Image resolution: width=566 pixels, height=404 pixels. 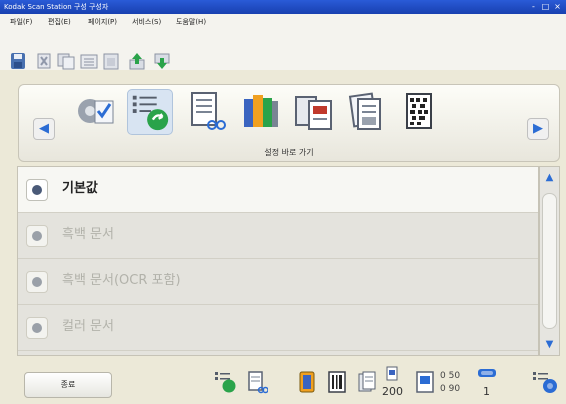 What do you see at coordinates (146, 22) in the screenshot?
I see `menu-service: 서비스(S)` at bounding box center [146, 22].